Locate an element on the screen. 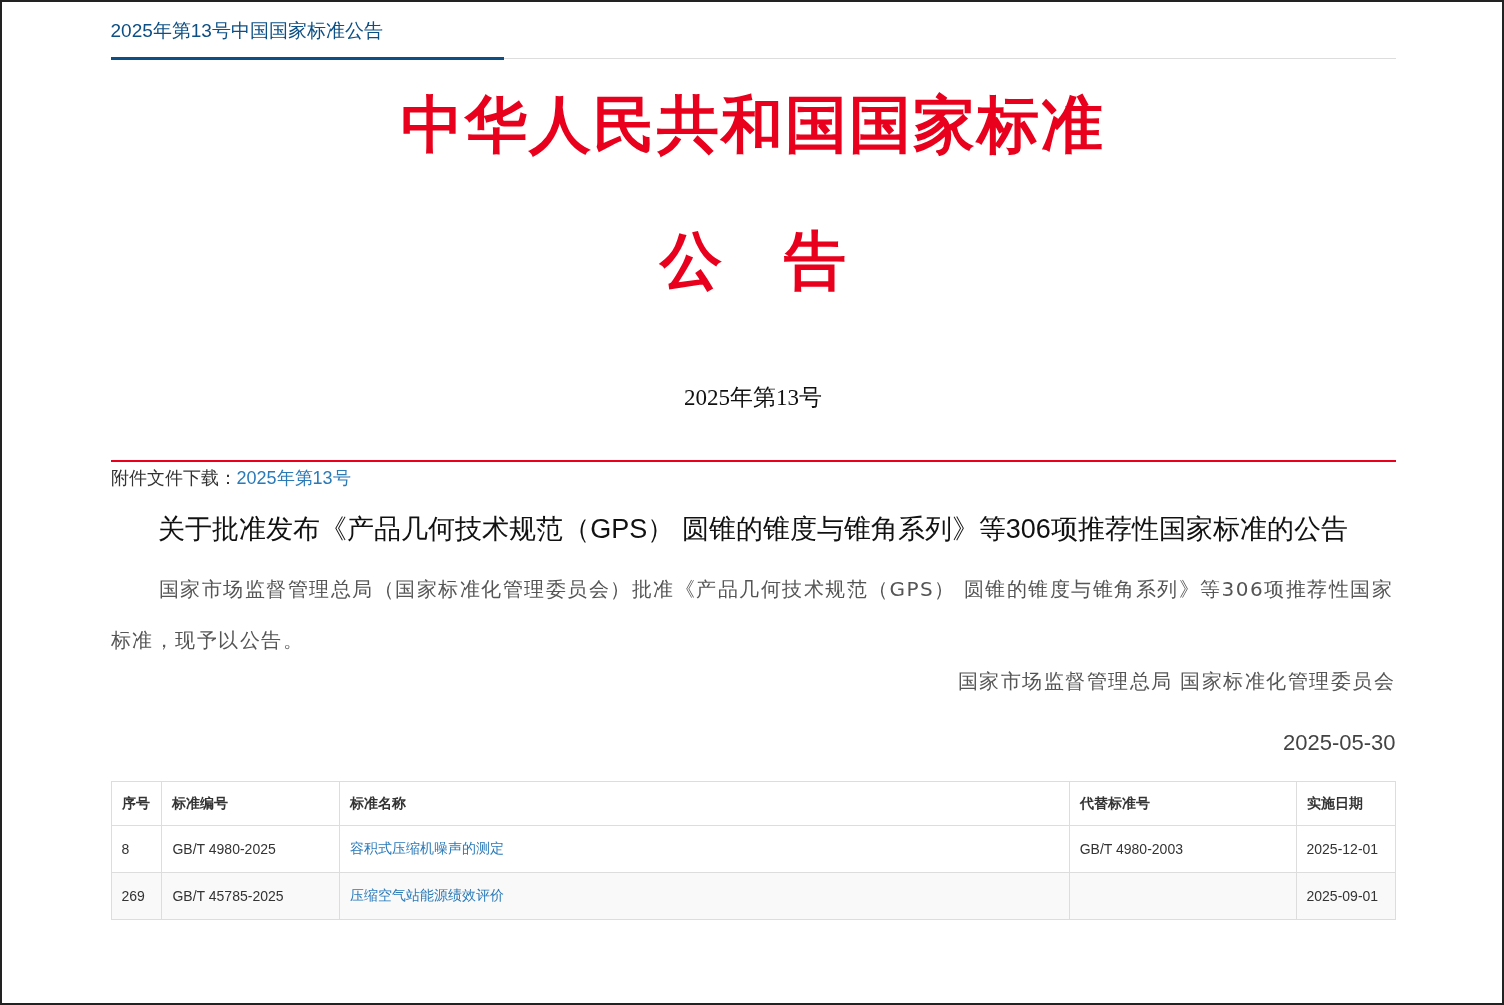  column-header: 标准名称 is located at coordinates (704, 803).